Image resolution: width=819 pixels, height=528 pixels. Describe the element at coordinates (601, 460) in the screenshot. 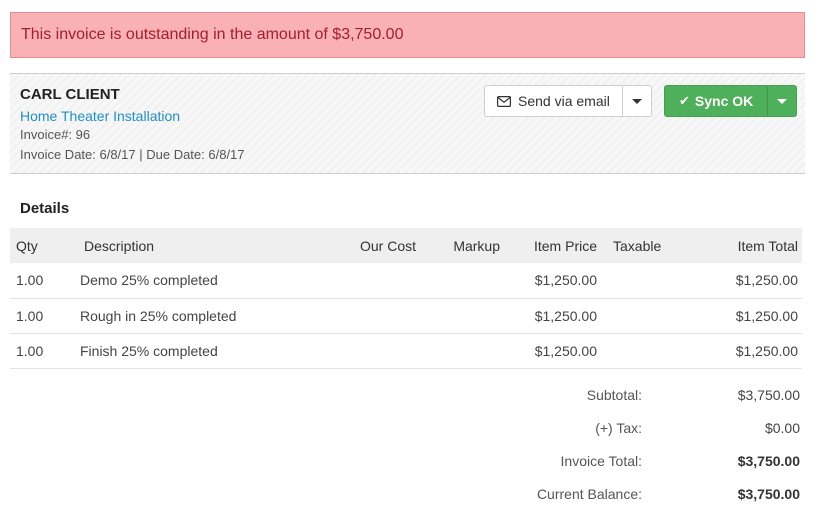

I see `invoice-total-label: Invoice Total:` at that location.